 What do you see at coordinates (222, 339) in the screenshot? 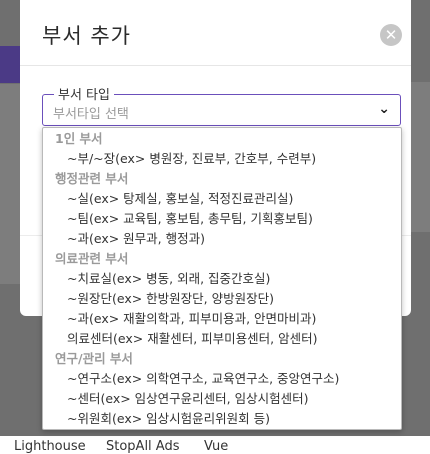
I see `dropdown-option: 의료센터(ex> 재활센터, 피부미용센터, 암센터)` at bounding box center [222, 339].